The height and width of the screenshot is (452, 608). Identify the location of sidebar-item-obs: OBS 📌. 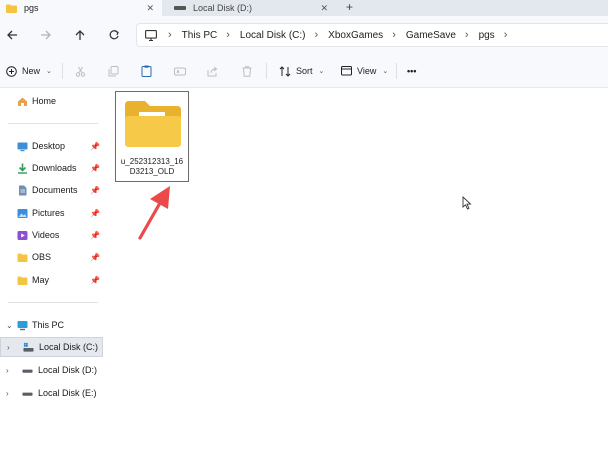
(51, 257).